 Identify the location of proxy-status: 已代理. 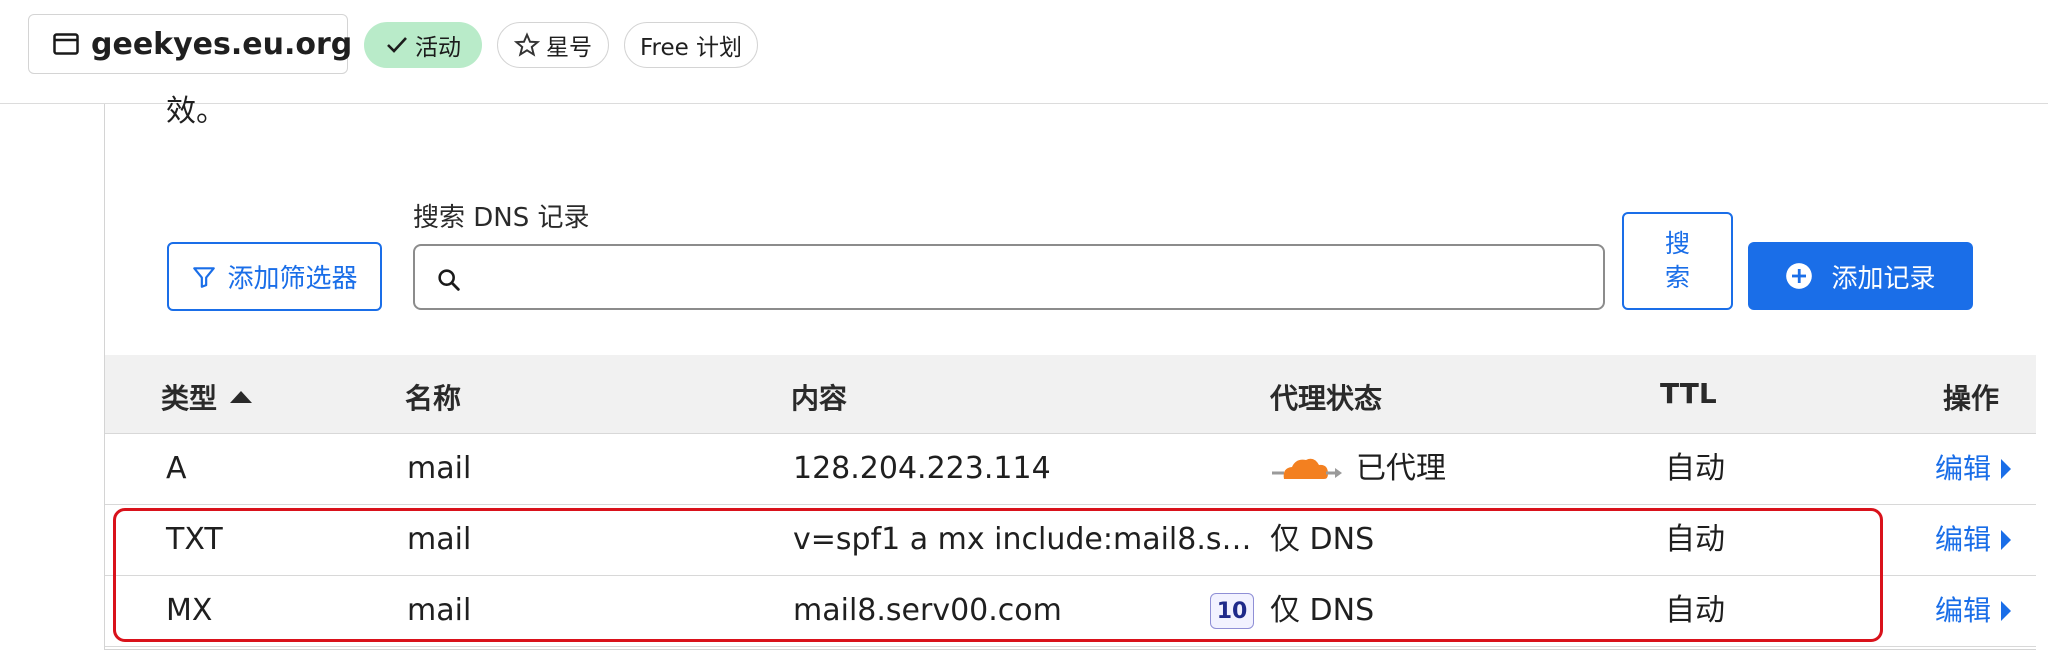
(1358, 469).